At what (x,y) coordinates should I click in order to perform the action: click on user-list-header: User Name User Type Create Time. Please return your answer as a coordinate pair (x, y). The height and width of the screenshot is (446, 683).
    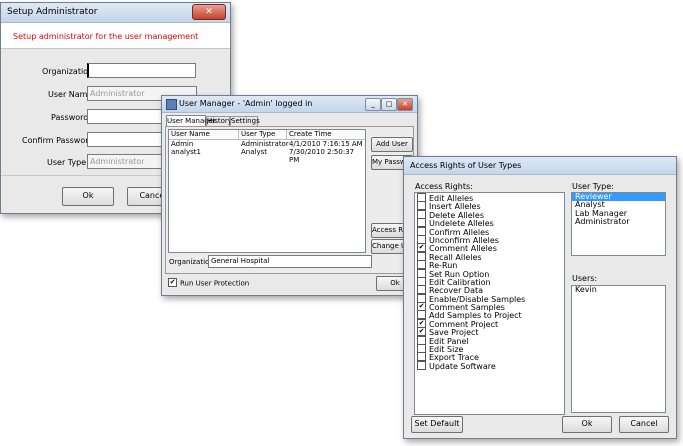
    Looking at the image, I should click on (267, 135).